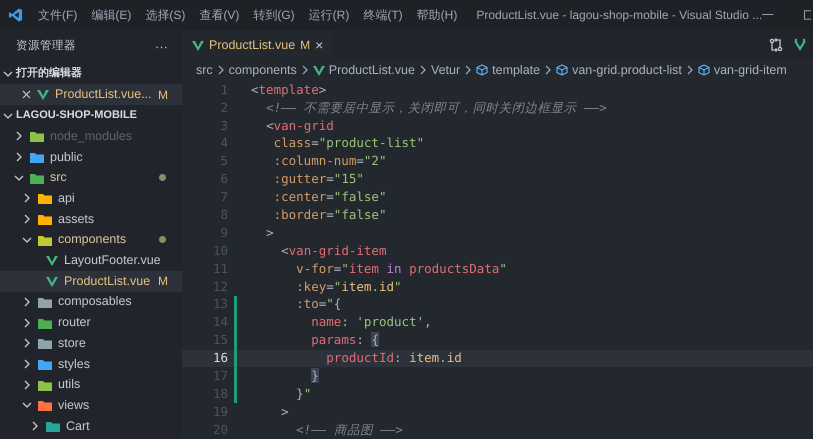  What do you see at coordinates (66, 199) in the screenshot?
I see `folder-name: api` at bounding box center [66, 199].